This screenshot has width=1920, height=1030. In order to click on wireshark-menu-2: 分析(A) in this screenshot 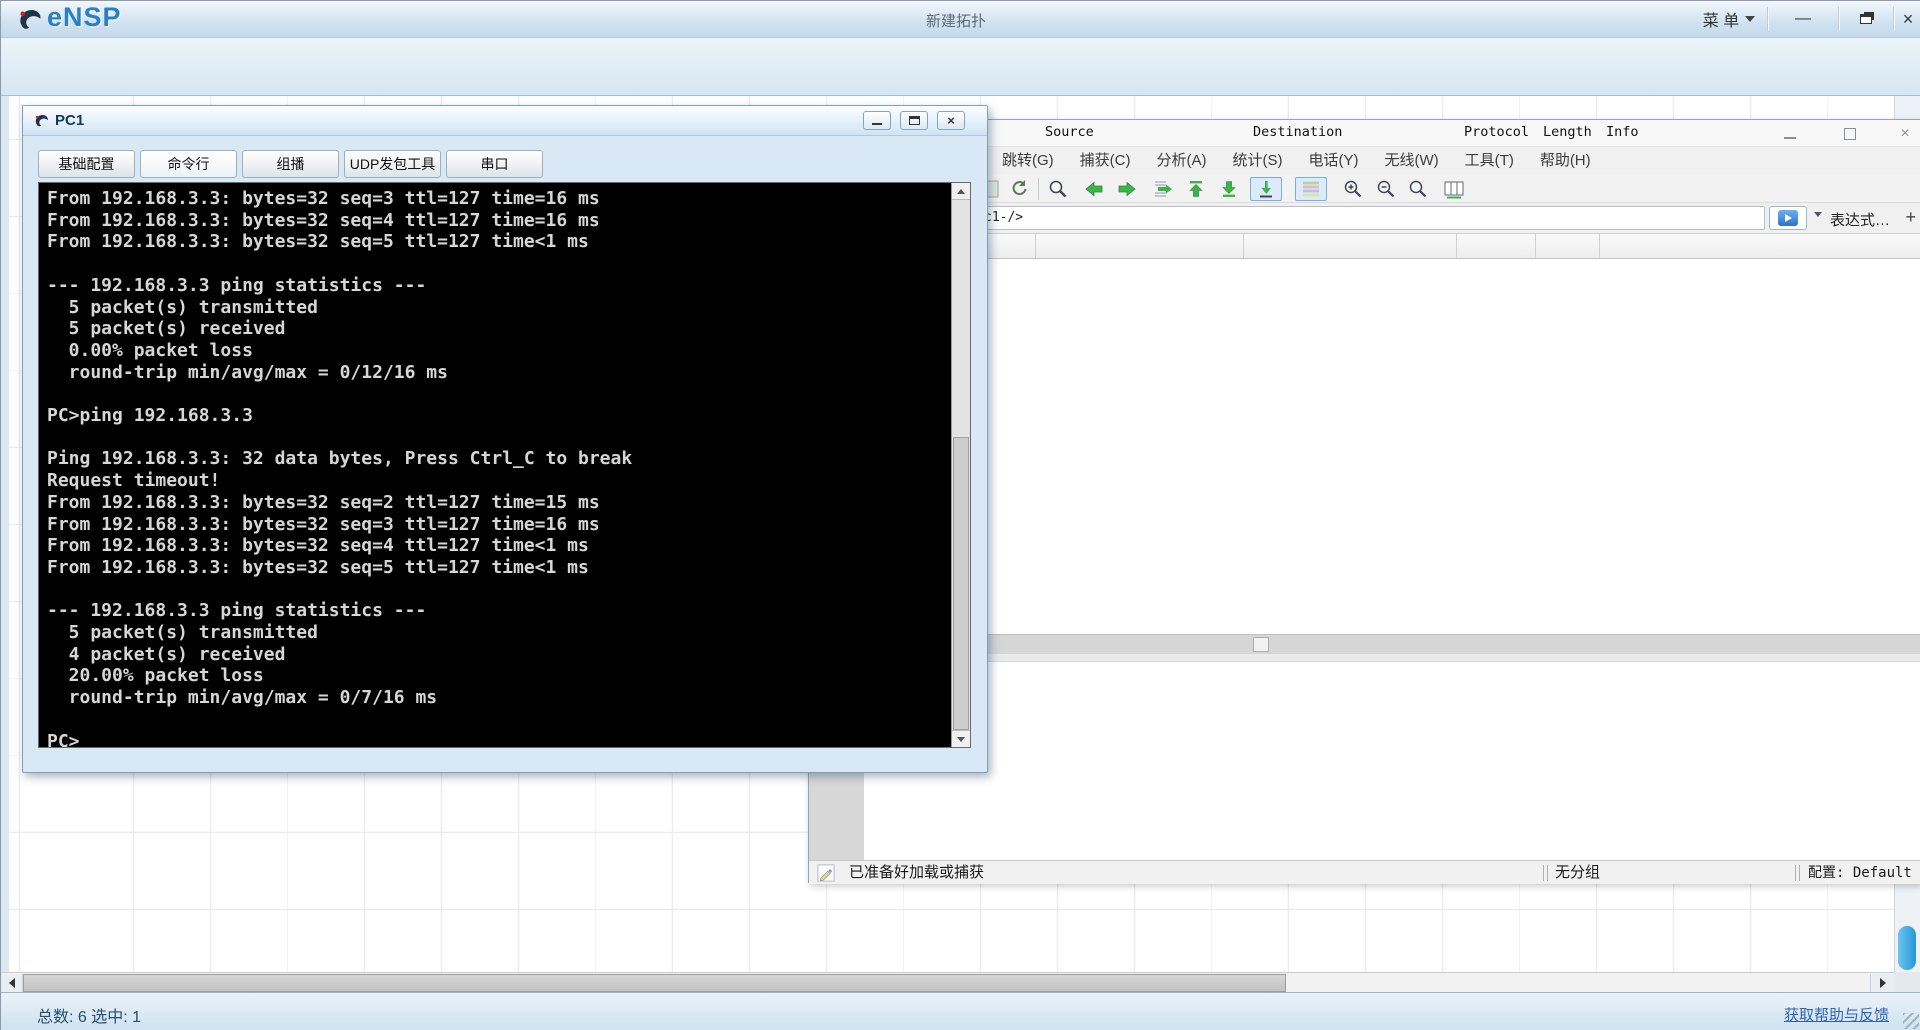, I will do `click(1182, 161)`.